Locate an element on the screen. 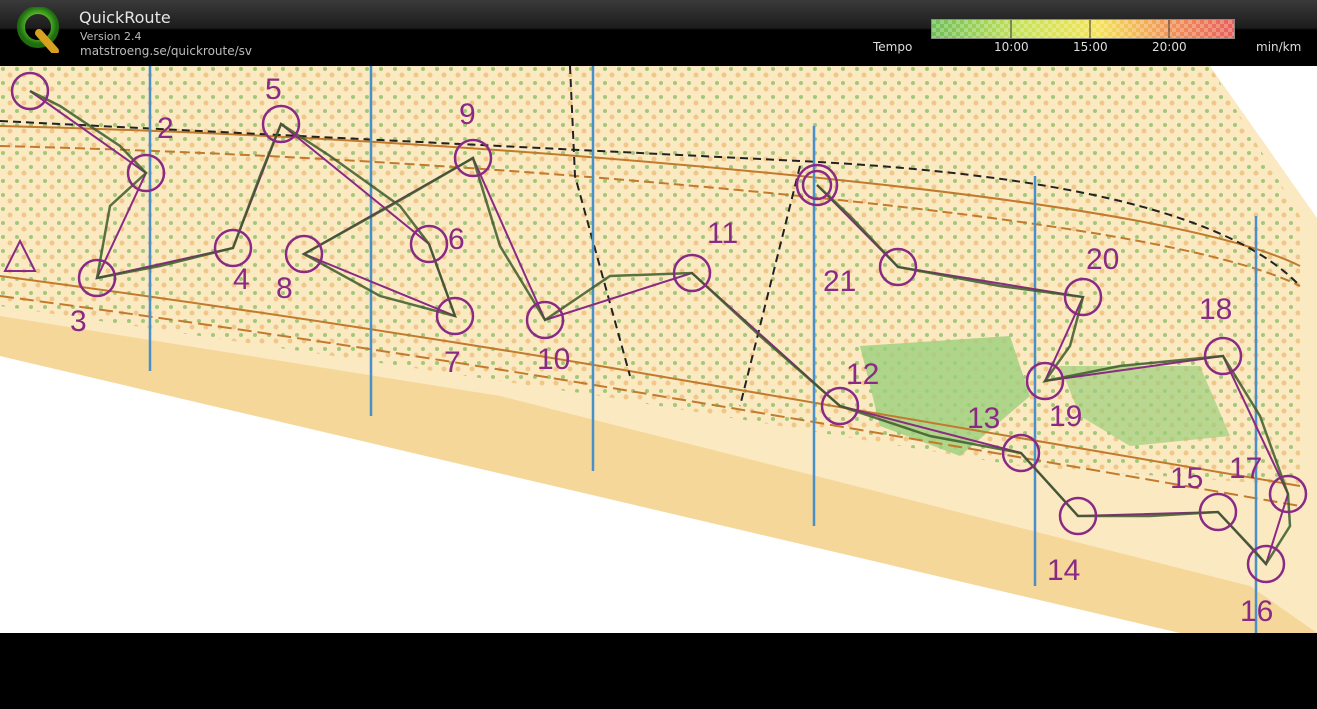 The height and width of the screenshot is (709, 1317). control-label-18: 18 is located at coordinates (1215, 309).